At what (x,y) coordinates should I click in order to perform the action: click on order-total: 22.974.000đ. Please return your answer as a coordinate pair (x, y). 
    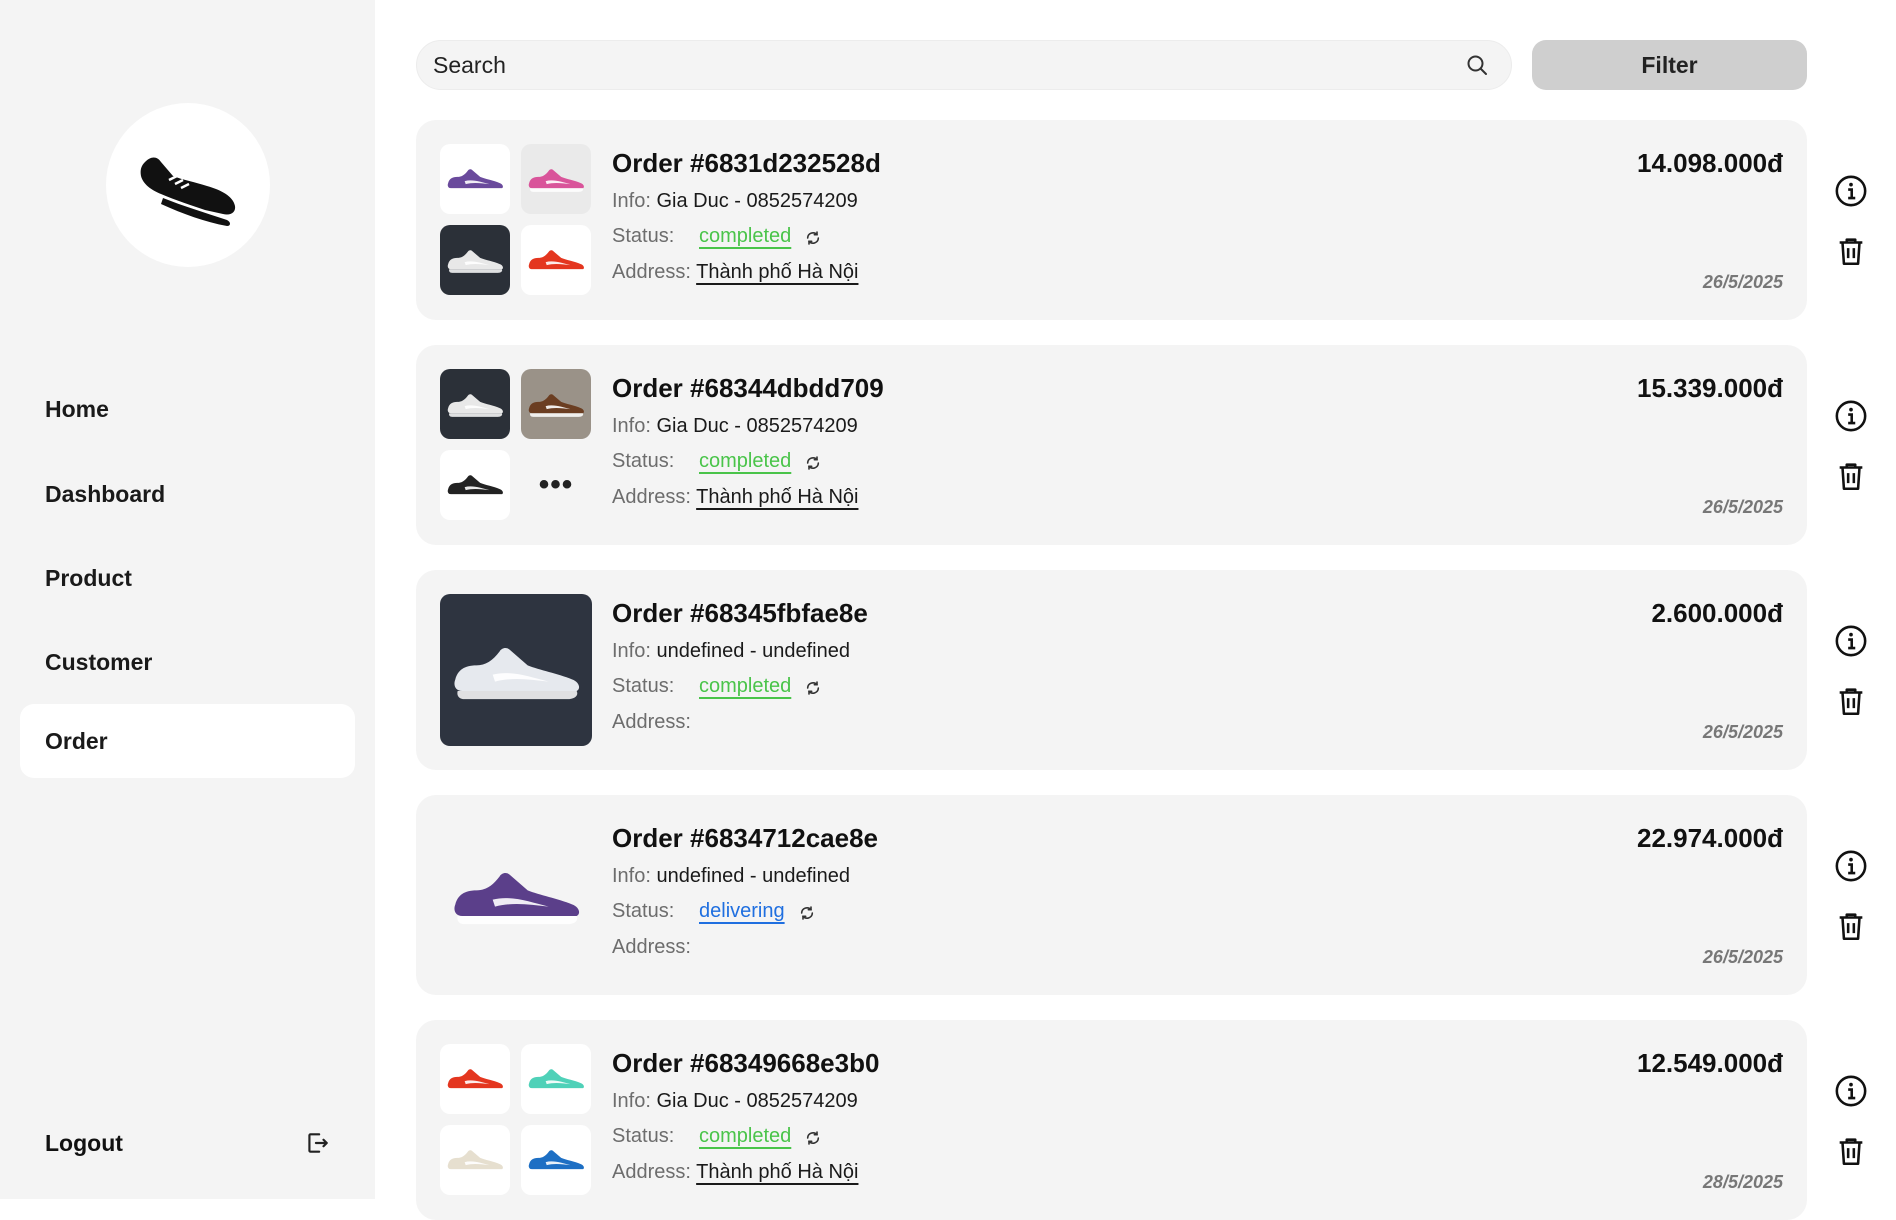
    Looking at the image, I should click on (1709, 838).